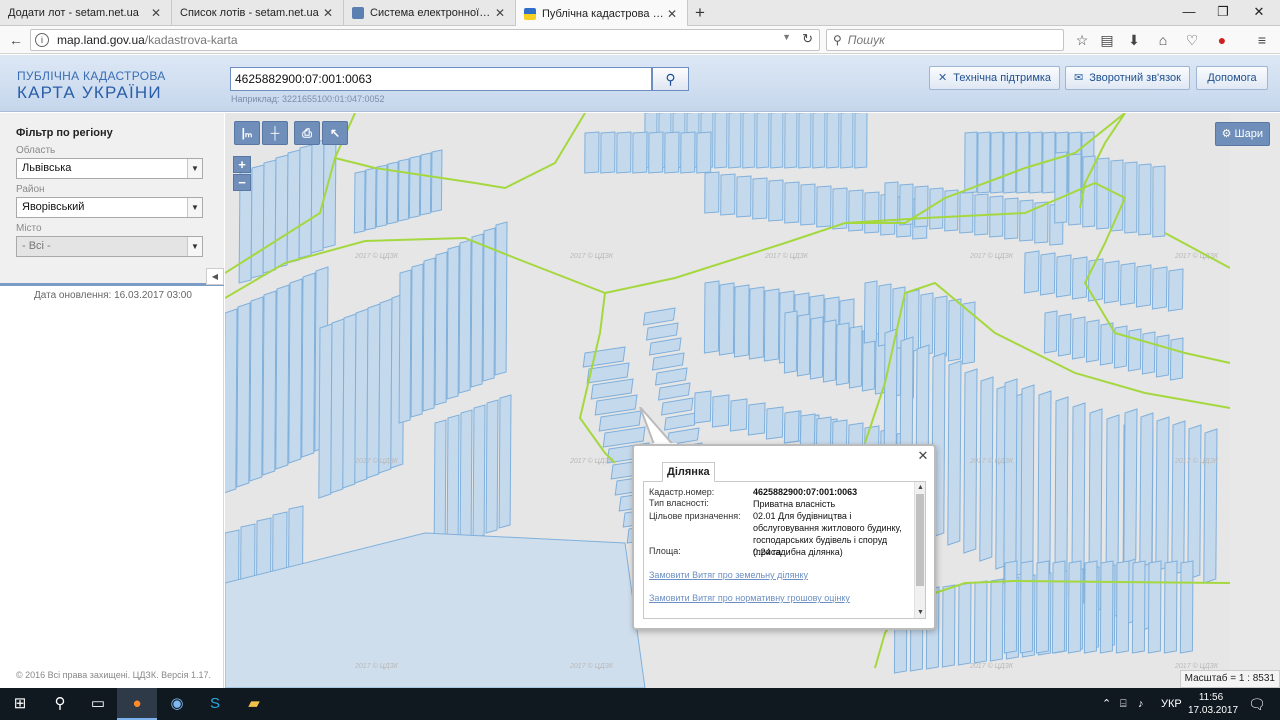  I want to click on scroll-up-icon: ▲, so click(920, 487).